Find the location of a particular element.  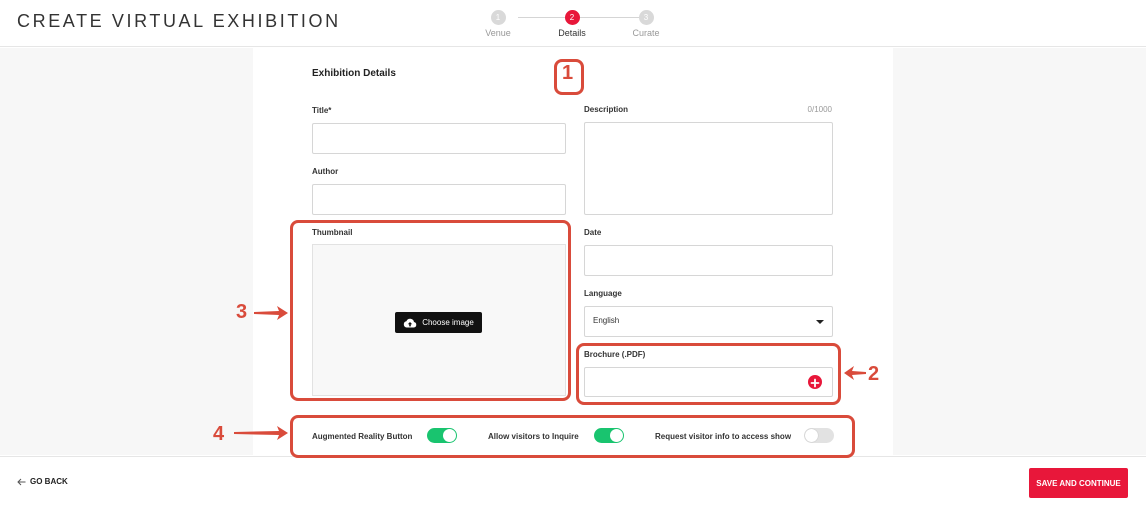

description-char-counter: 0/1000 is located at coordinates (819, 109).